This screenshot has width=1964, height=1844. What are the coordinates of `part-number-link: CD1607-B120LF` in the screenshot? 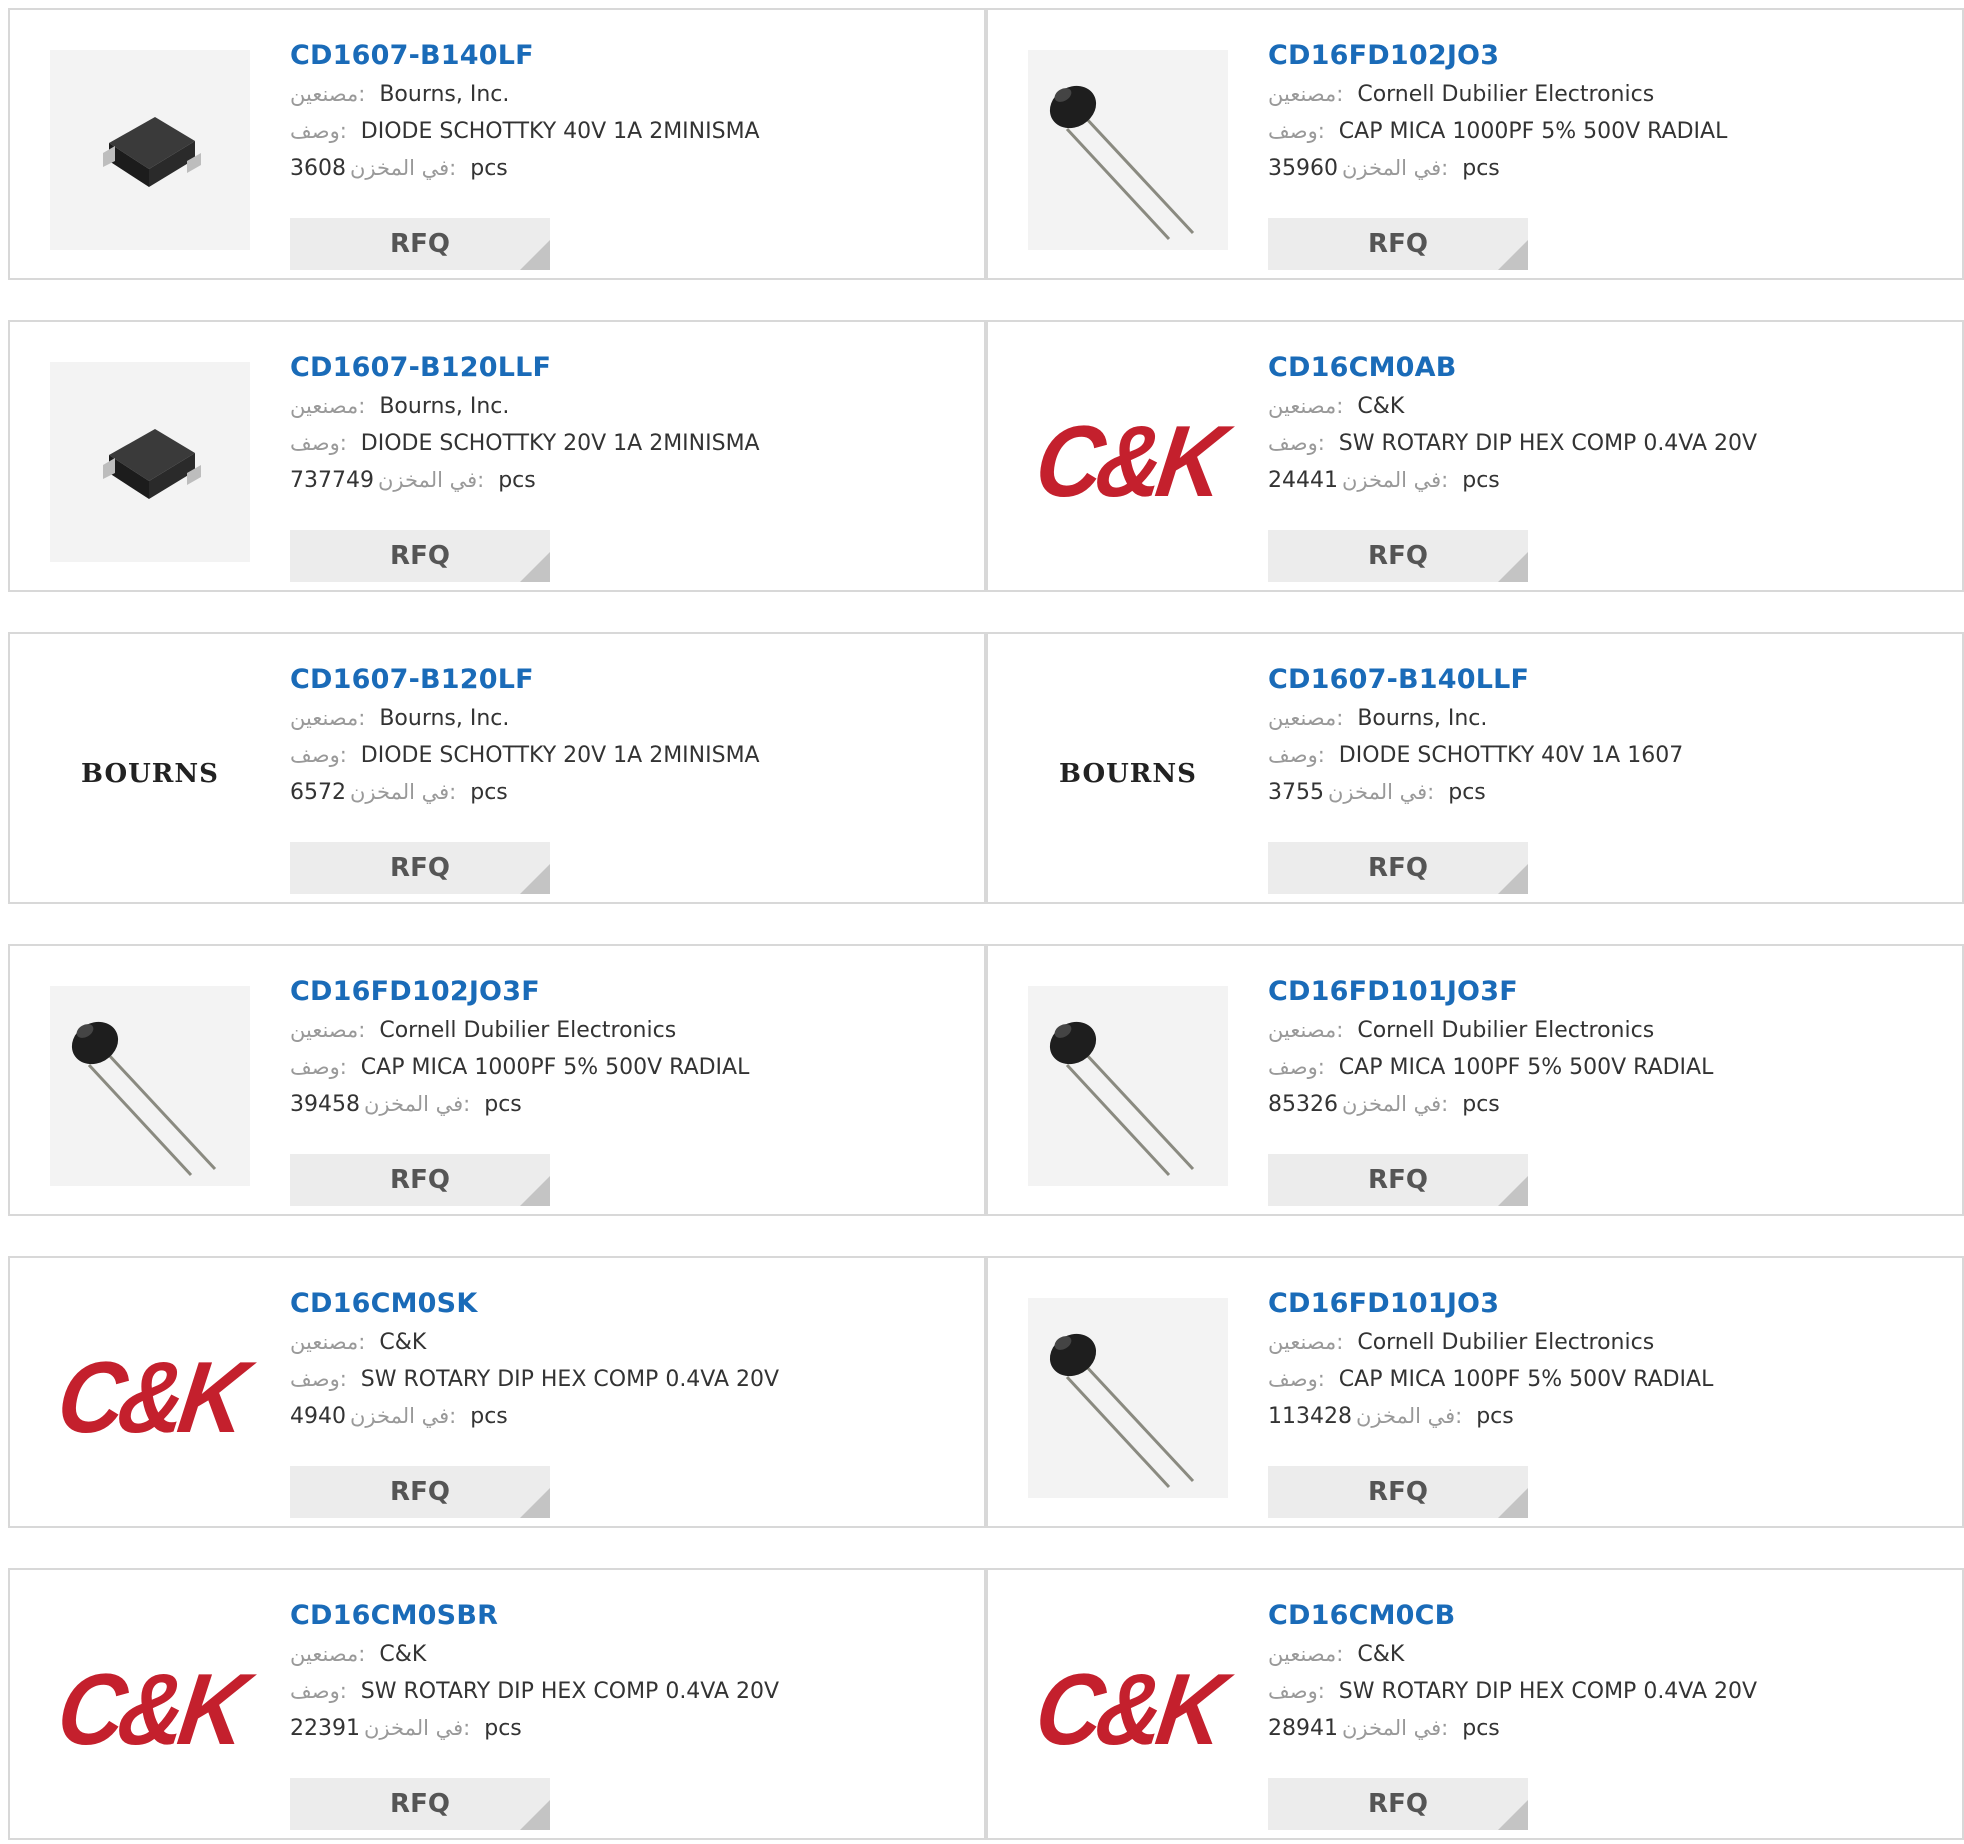 It's located at (620, 680).